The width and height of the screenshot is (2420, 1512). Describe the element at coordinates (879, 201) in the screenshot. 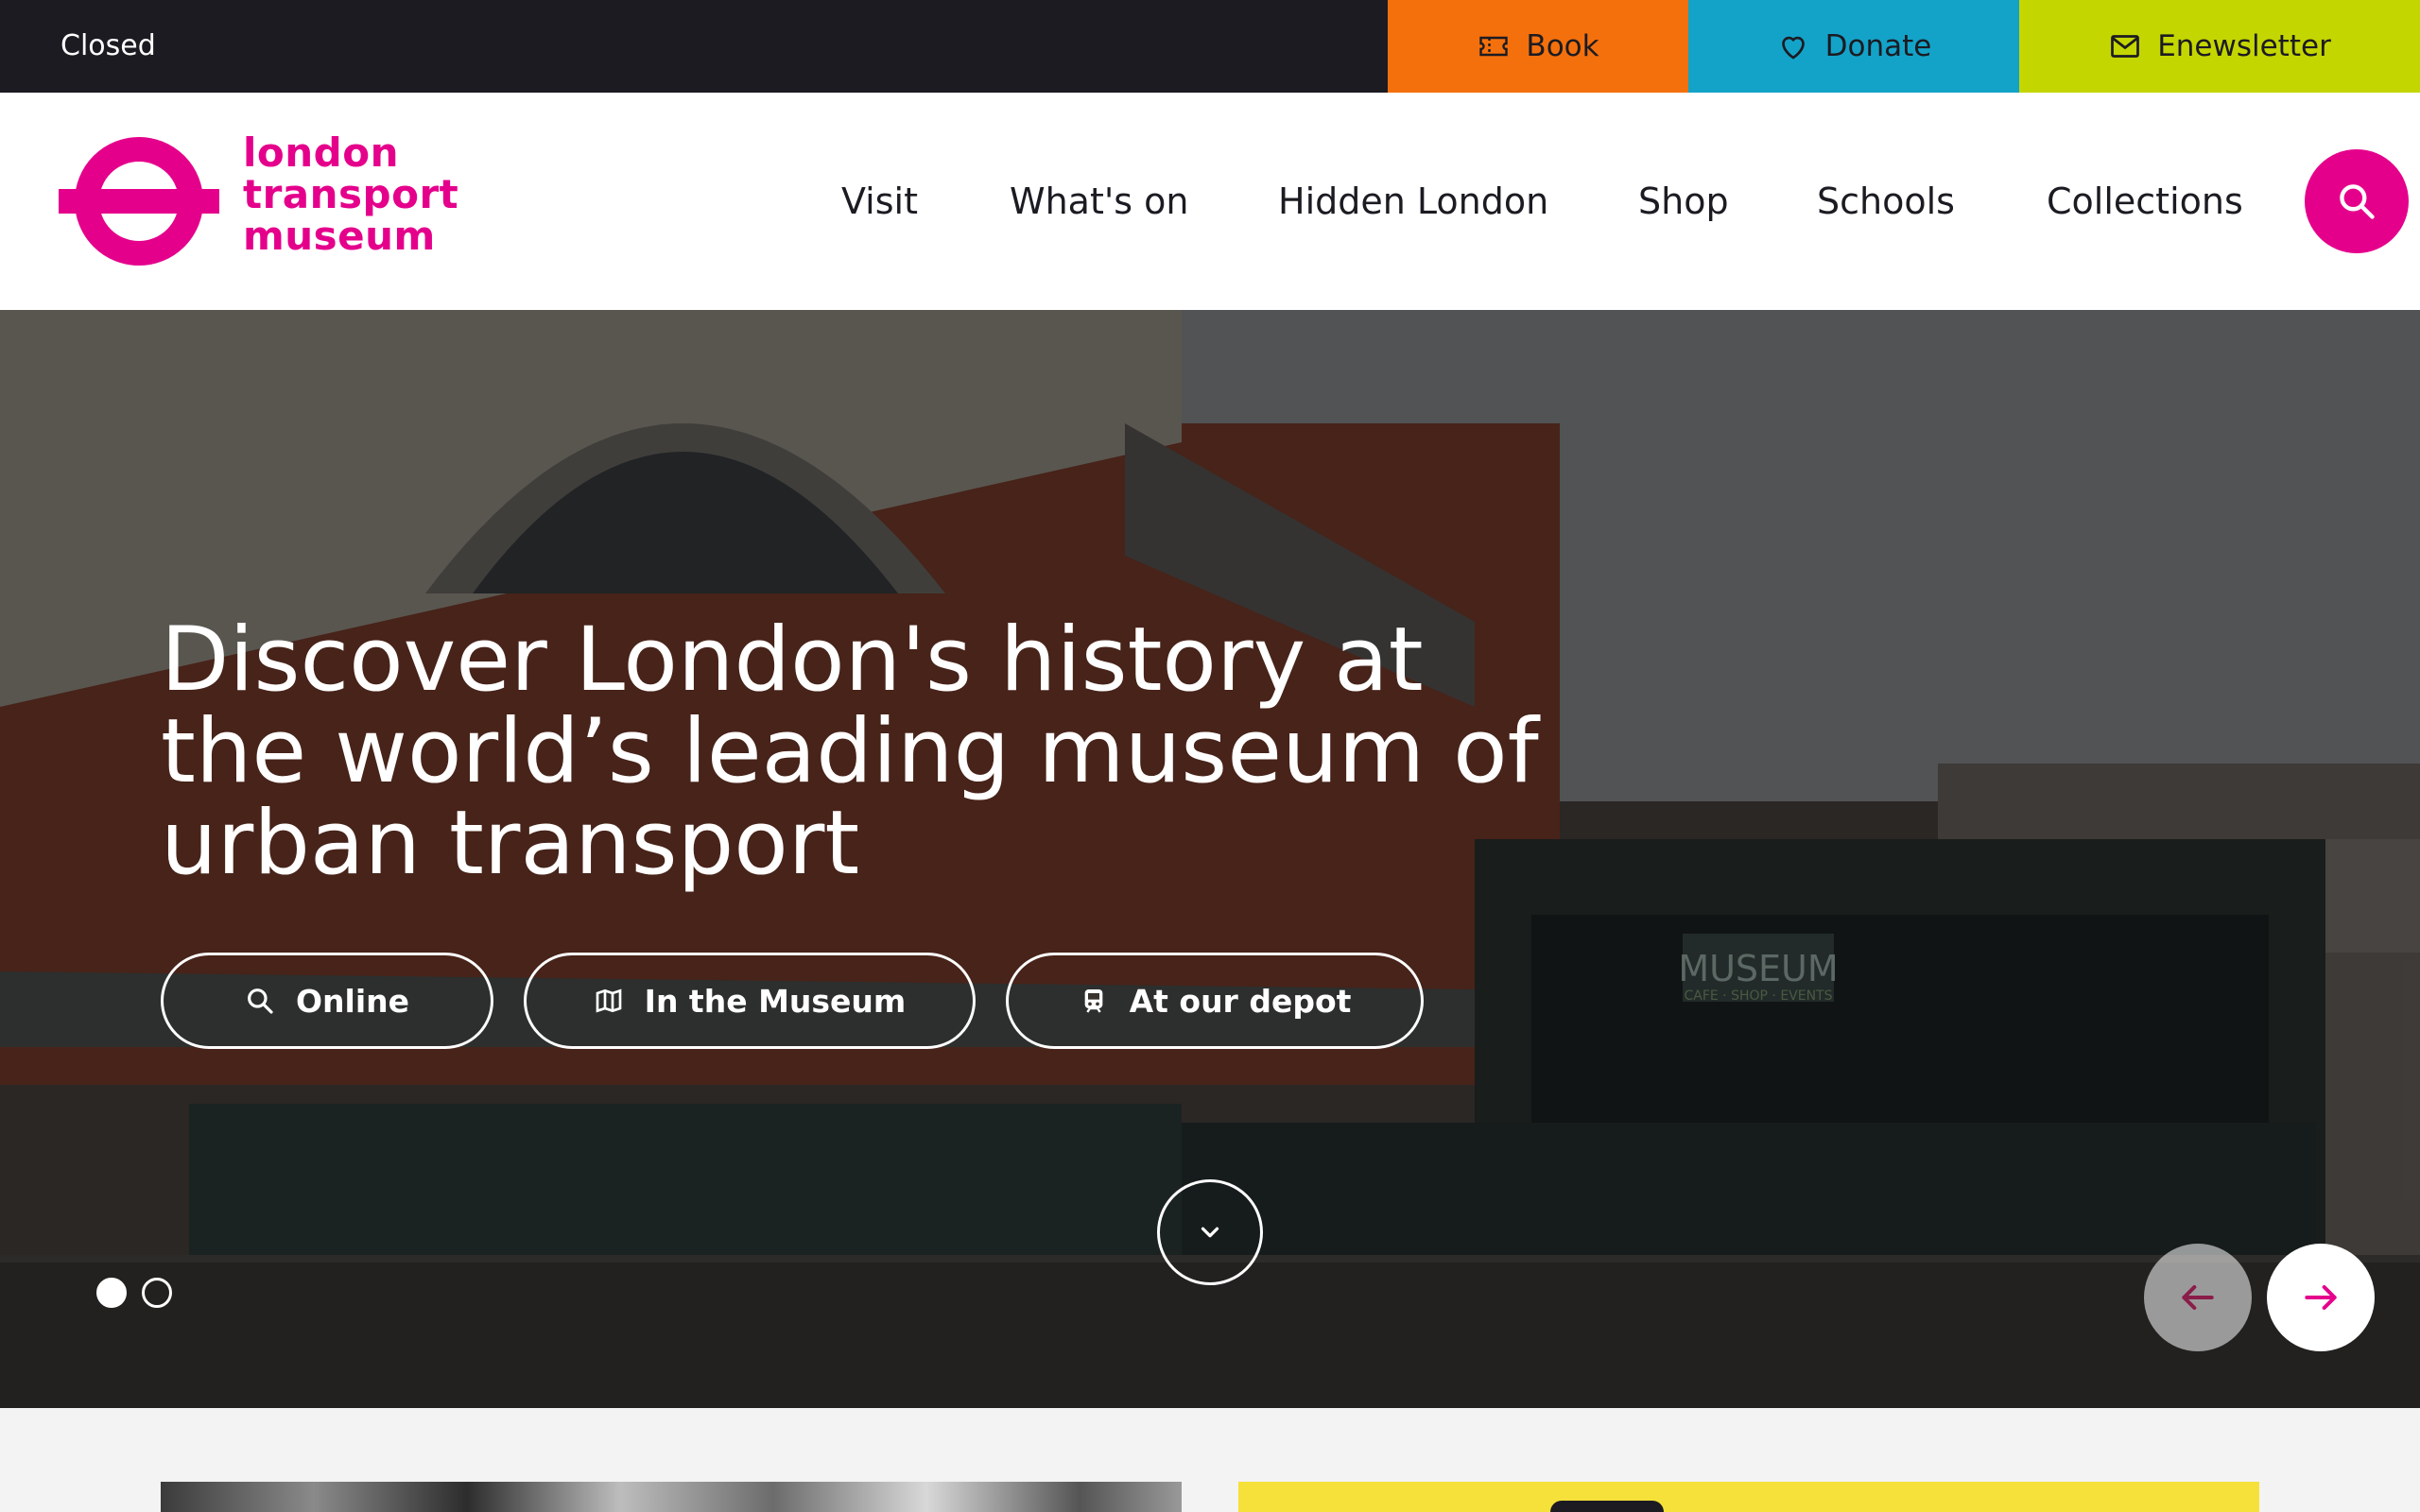

I see `nav-visit: Visit` at that location.